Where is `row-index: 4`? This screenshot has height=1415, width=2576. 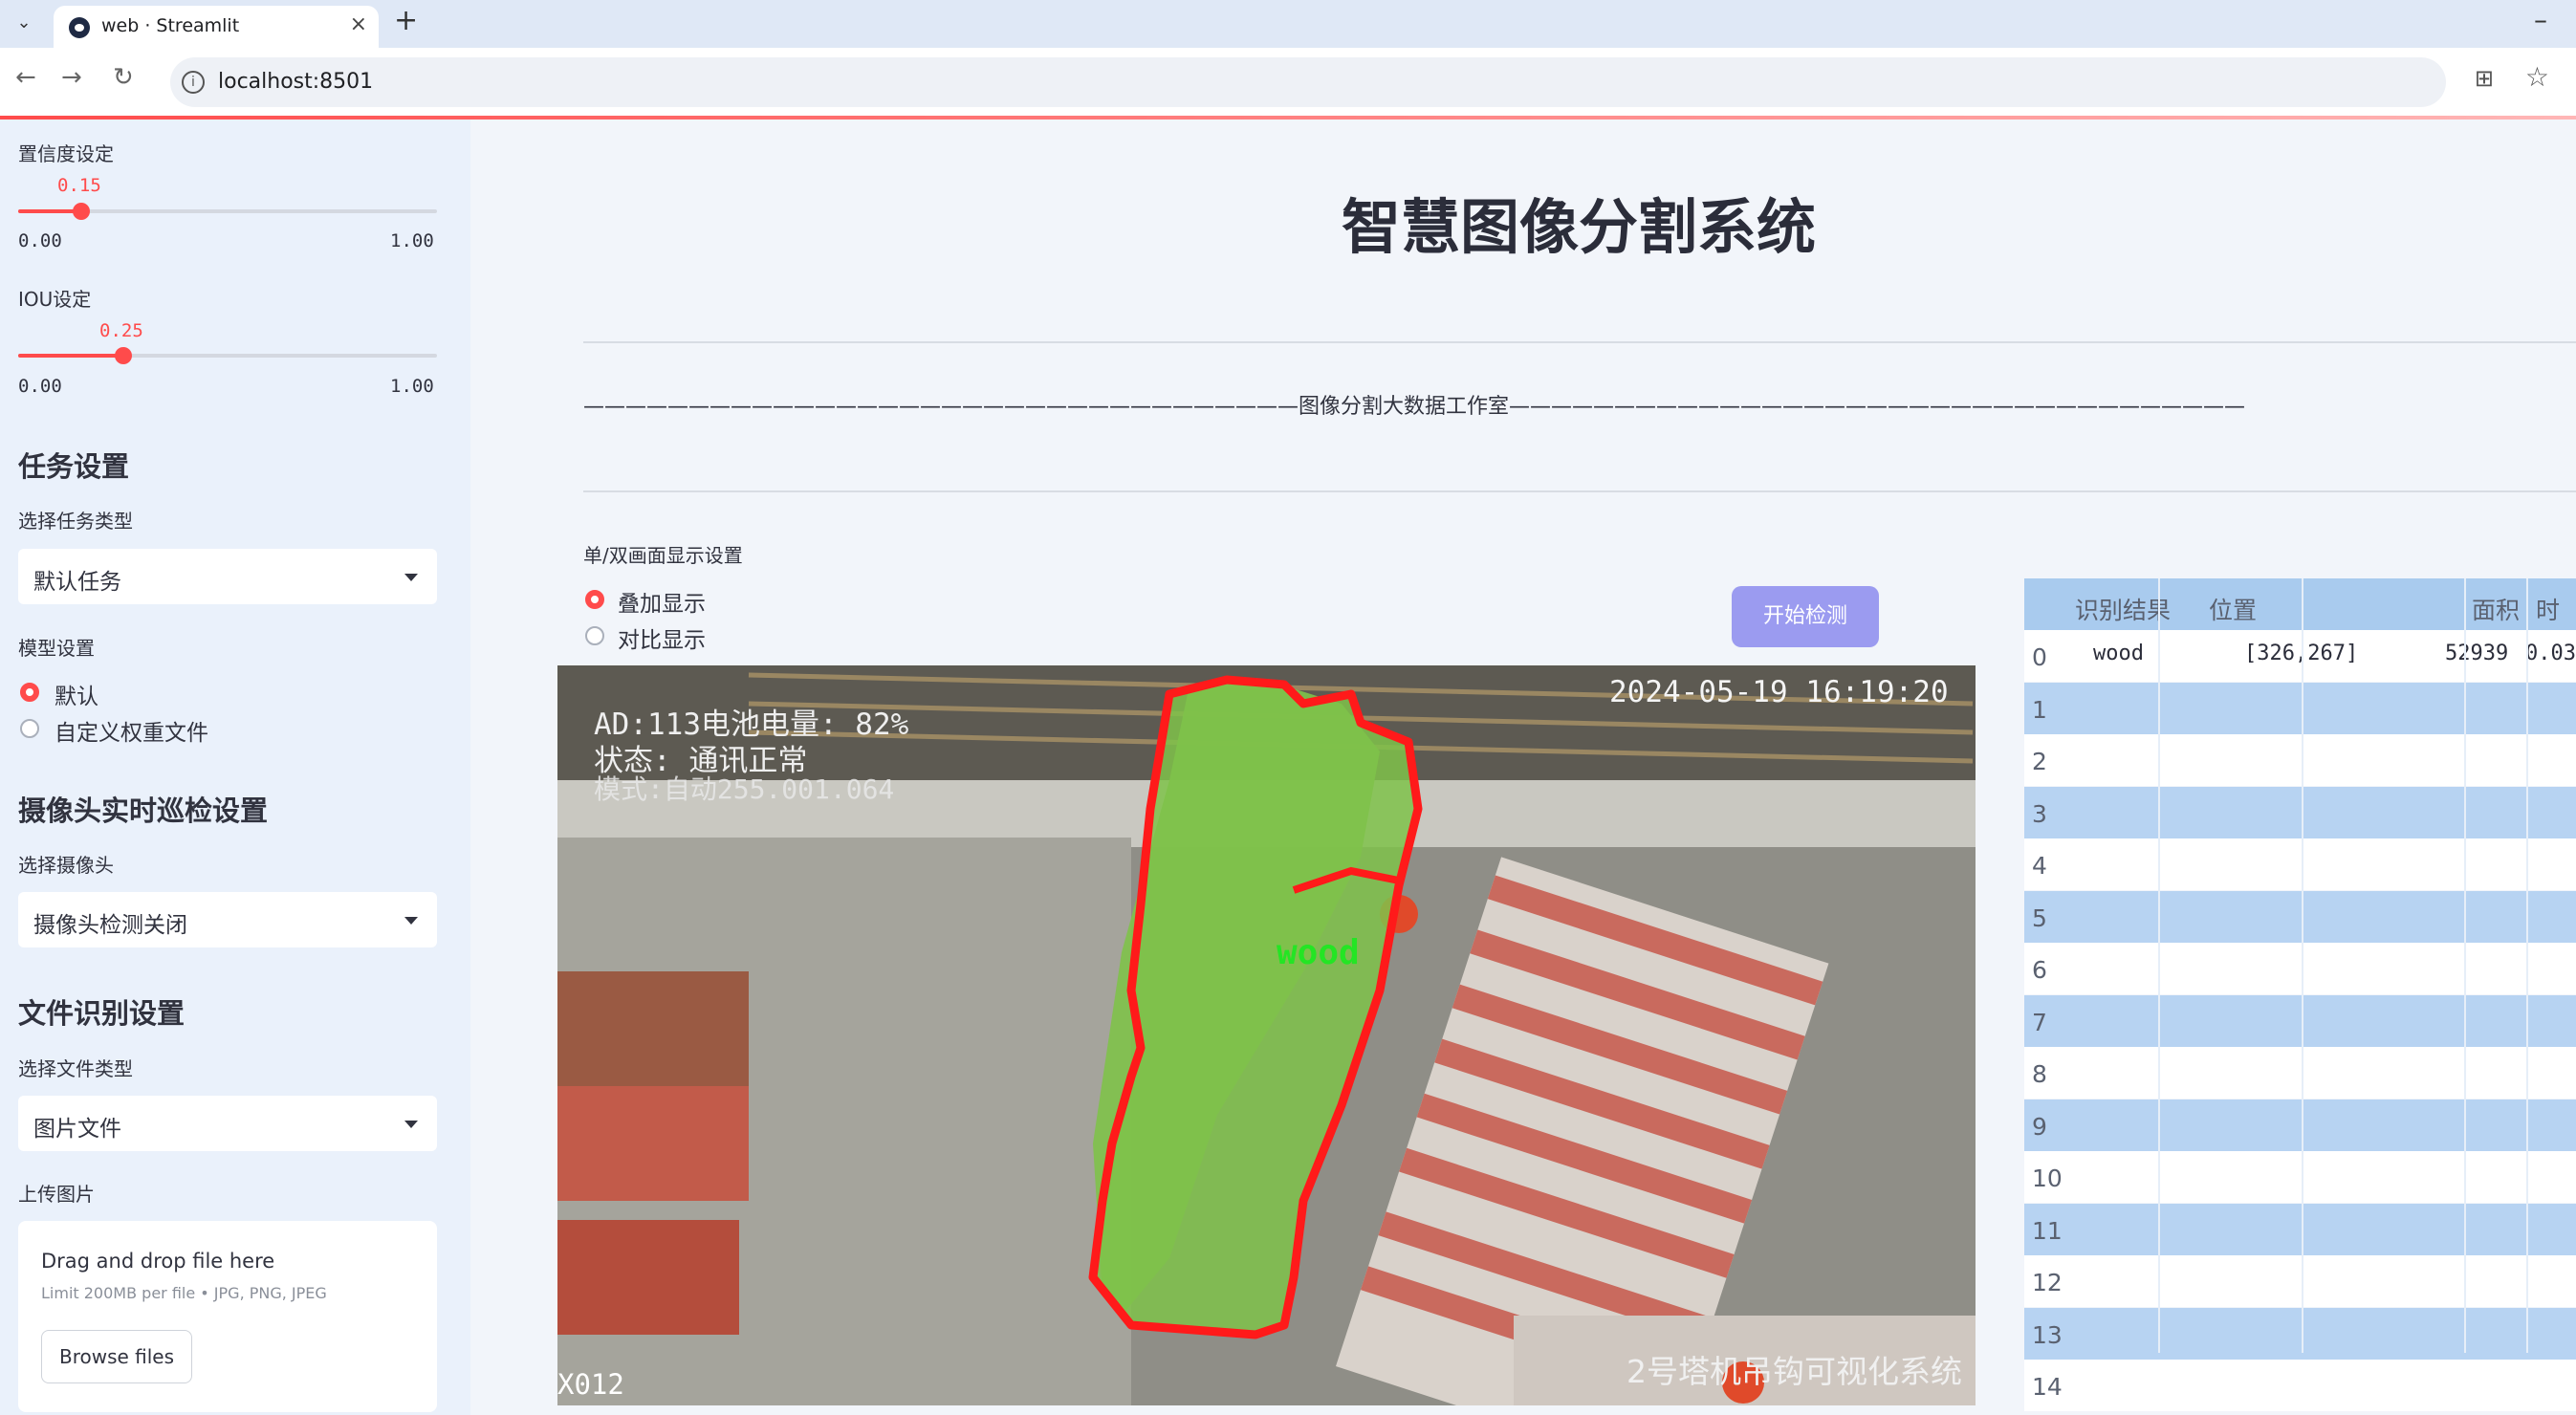 row-index: 4 is located at coordinates (2039, 866).